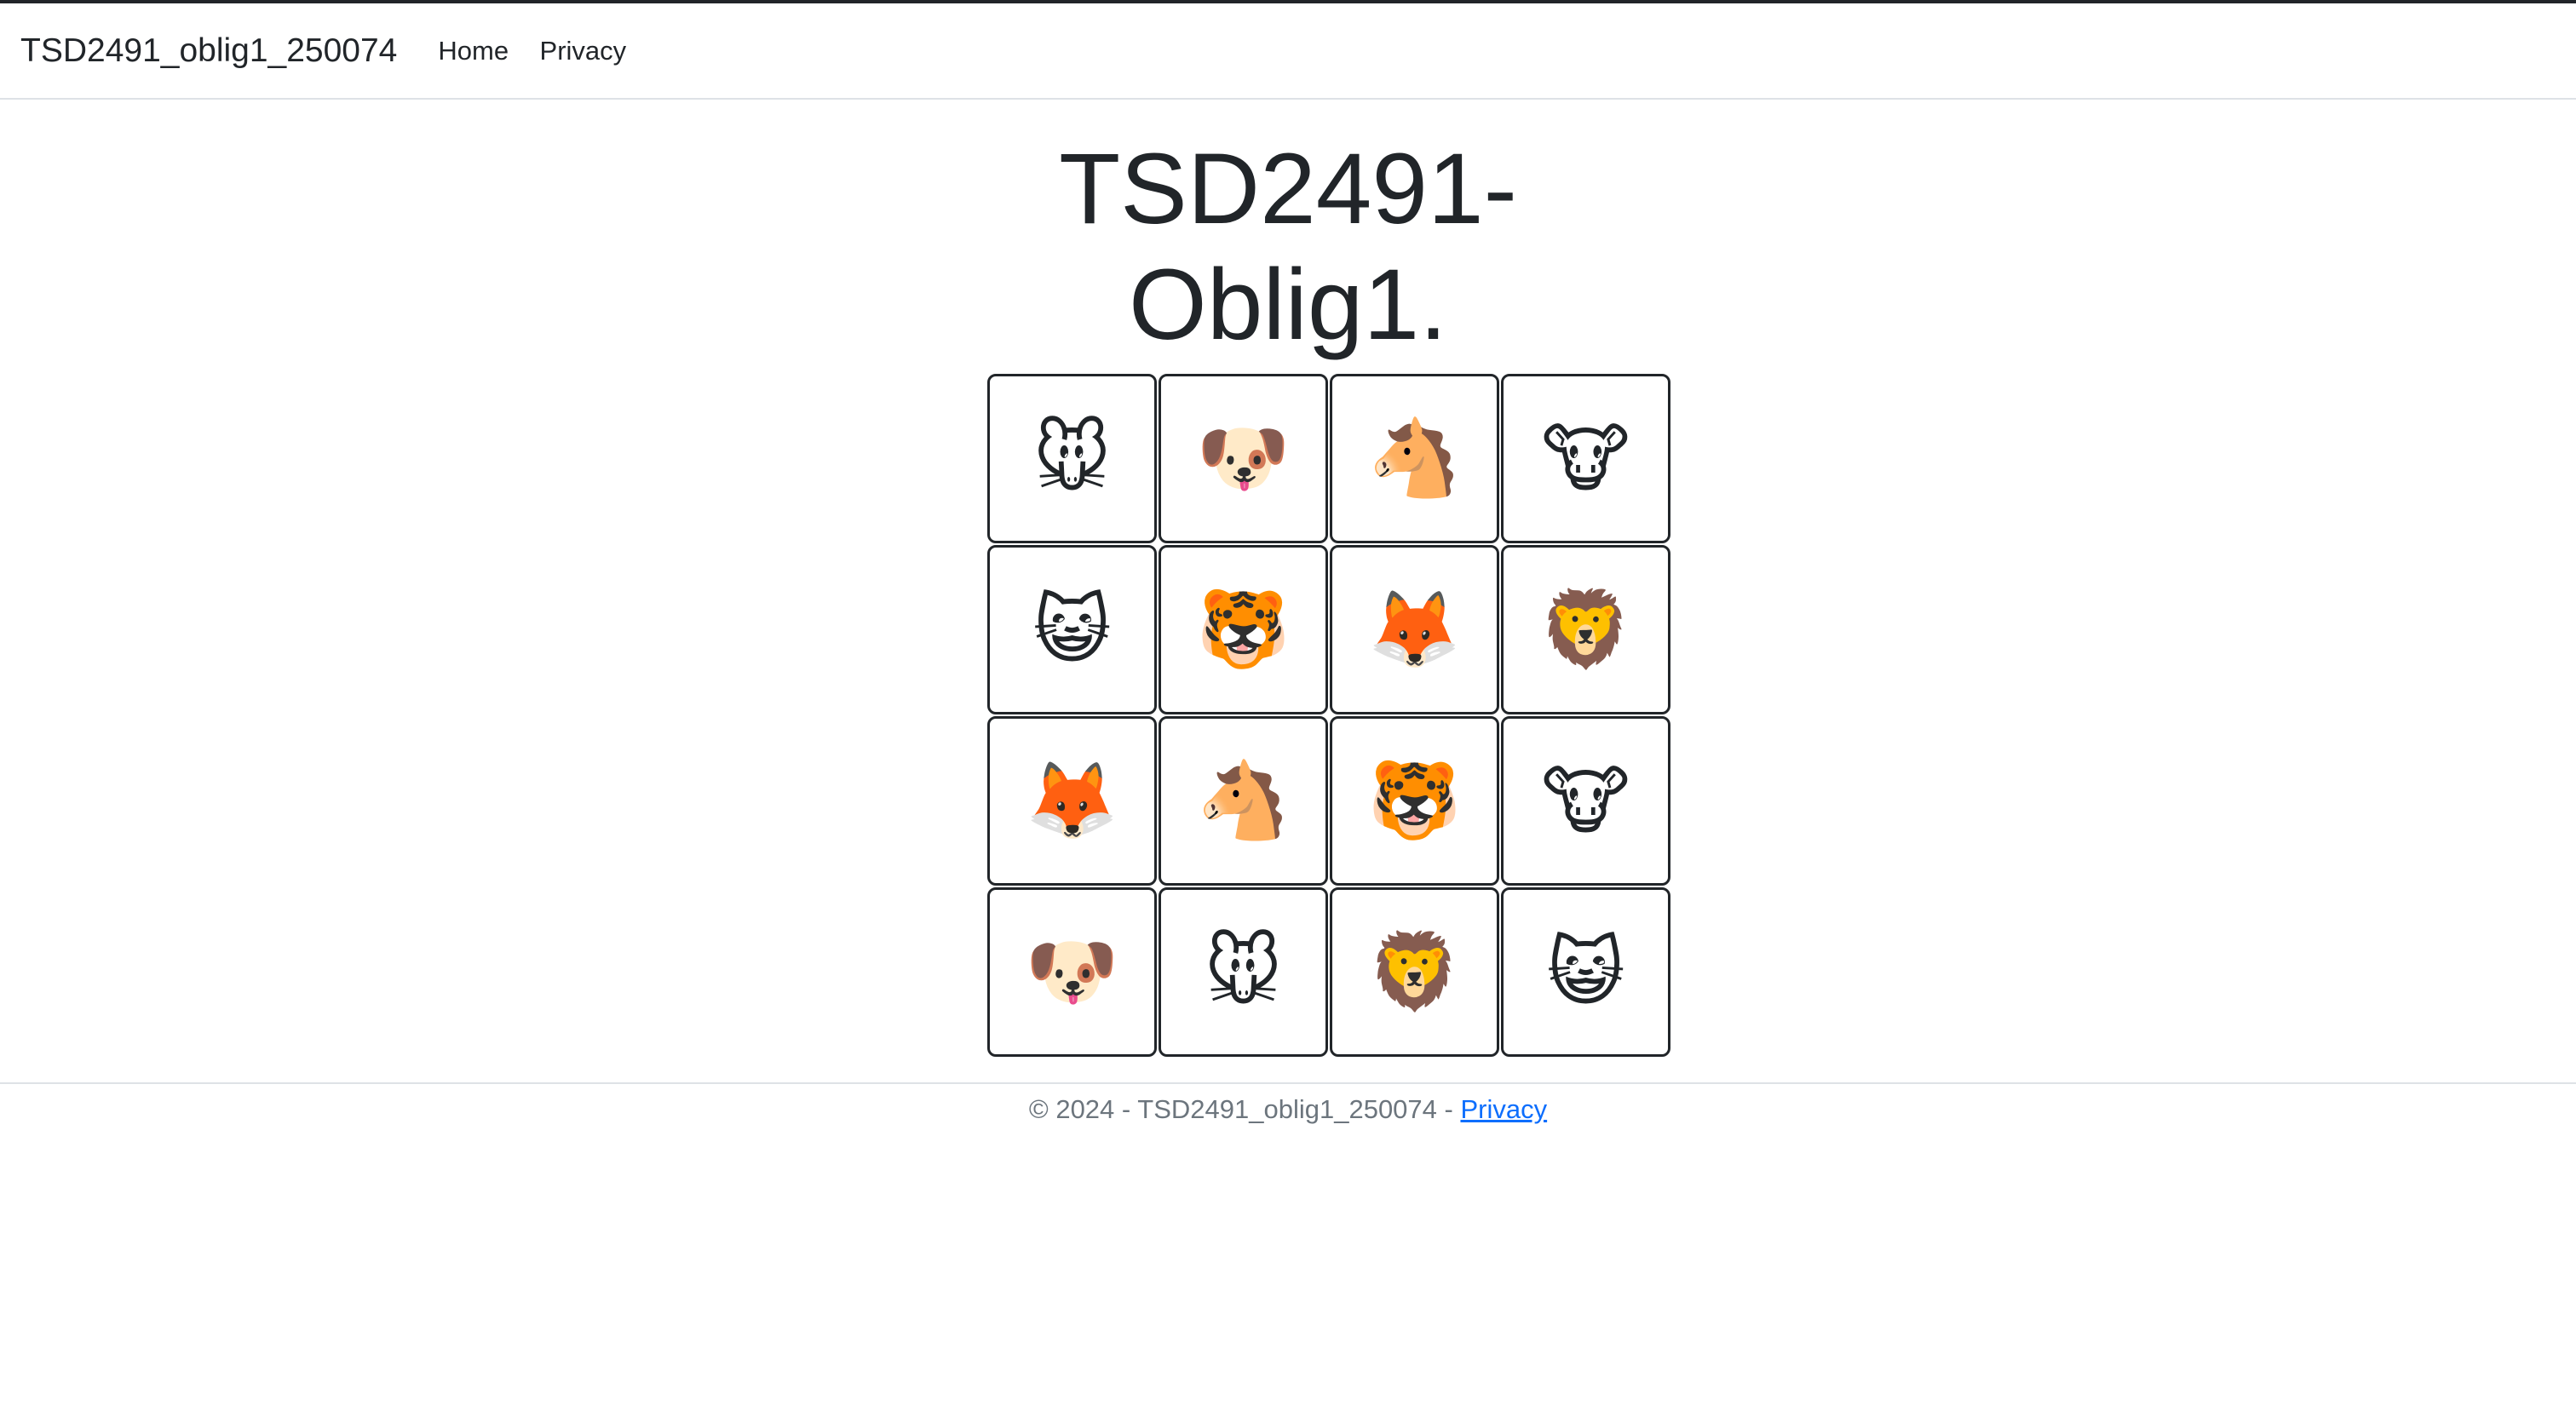  What do you see at coordinates (1288, 305) in the screenshot?
I see `page-title-line2: Oblig1.` at bounding box center [1288, 305].